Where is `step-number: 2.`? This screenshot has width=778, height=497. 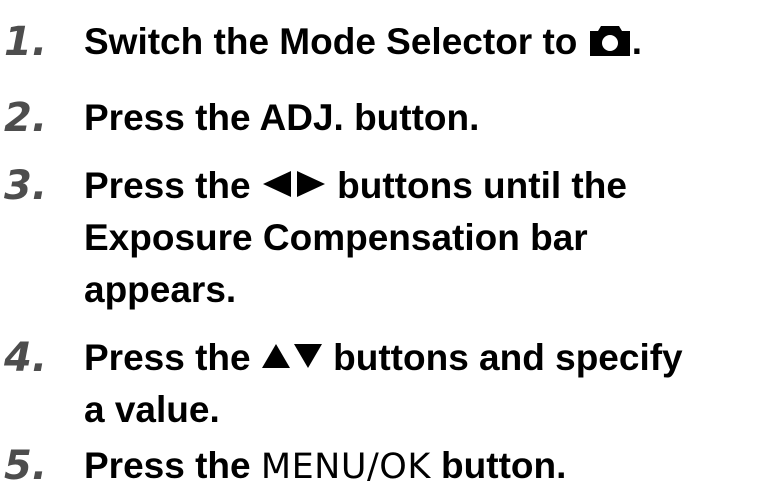 step-number: 2. is located at coordinates (26, 118).